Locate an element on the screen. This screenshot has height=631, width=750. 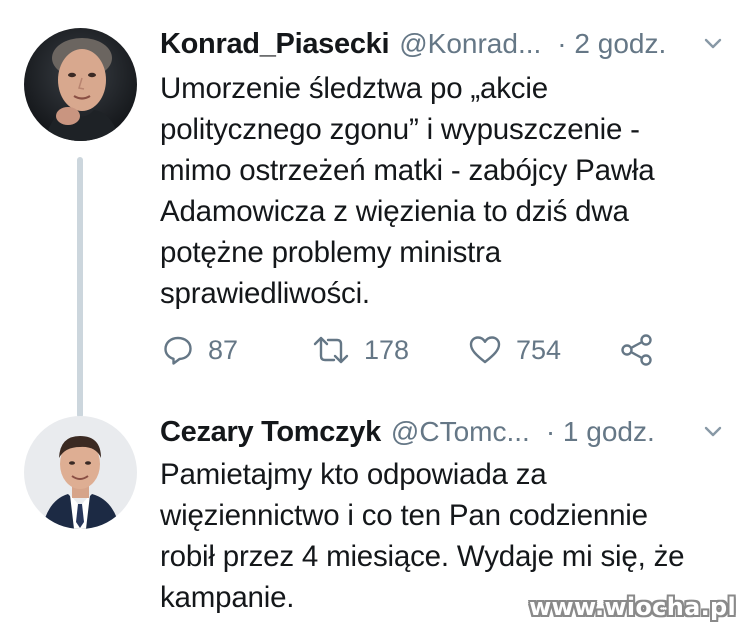
tweet-text-line: potężne problemy ministra is located at coordinates (330, 252).